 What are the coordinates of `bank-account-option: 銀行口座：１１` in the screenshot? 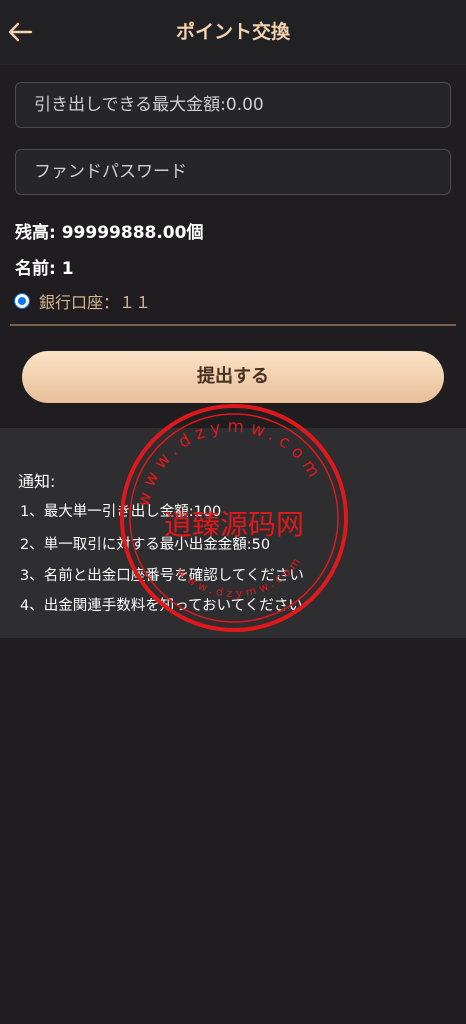 It's located at (83, 301).